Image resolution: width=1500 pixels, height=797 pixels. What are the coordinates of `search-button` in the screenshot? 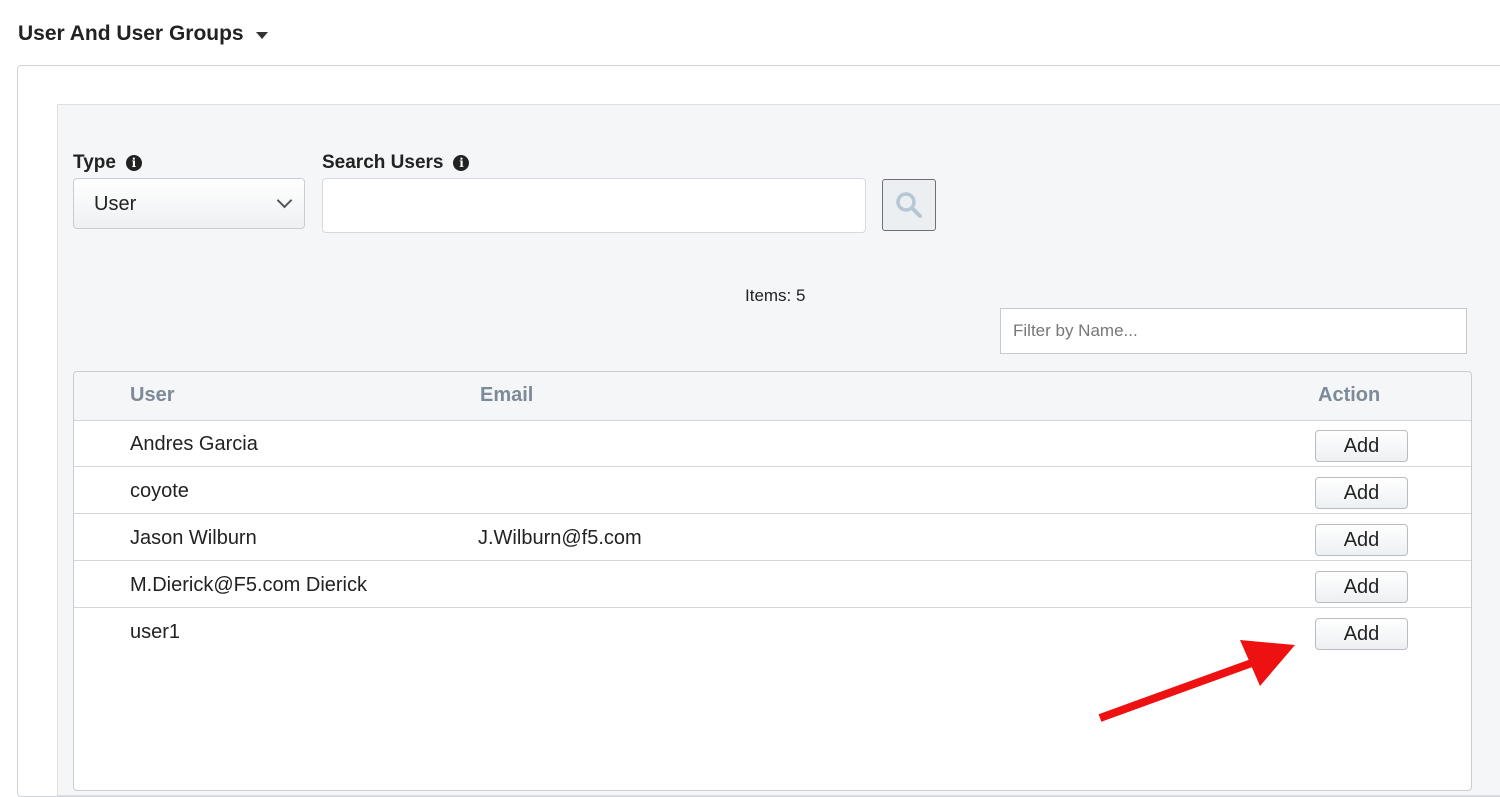 It's located at (909, 205).